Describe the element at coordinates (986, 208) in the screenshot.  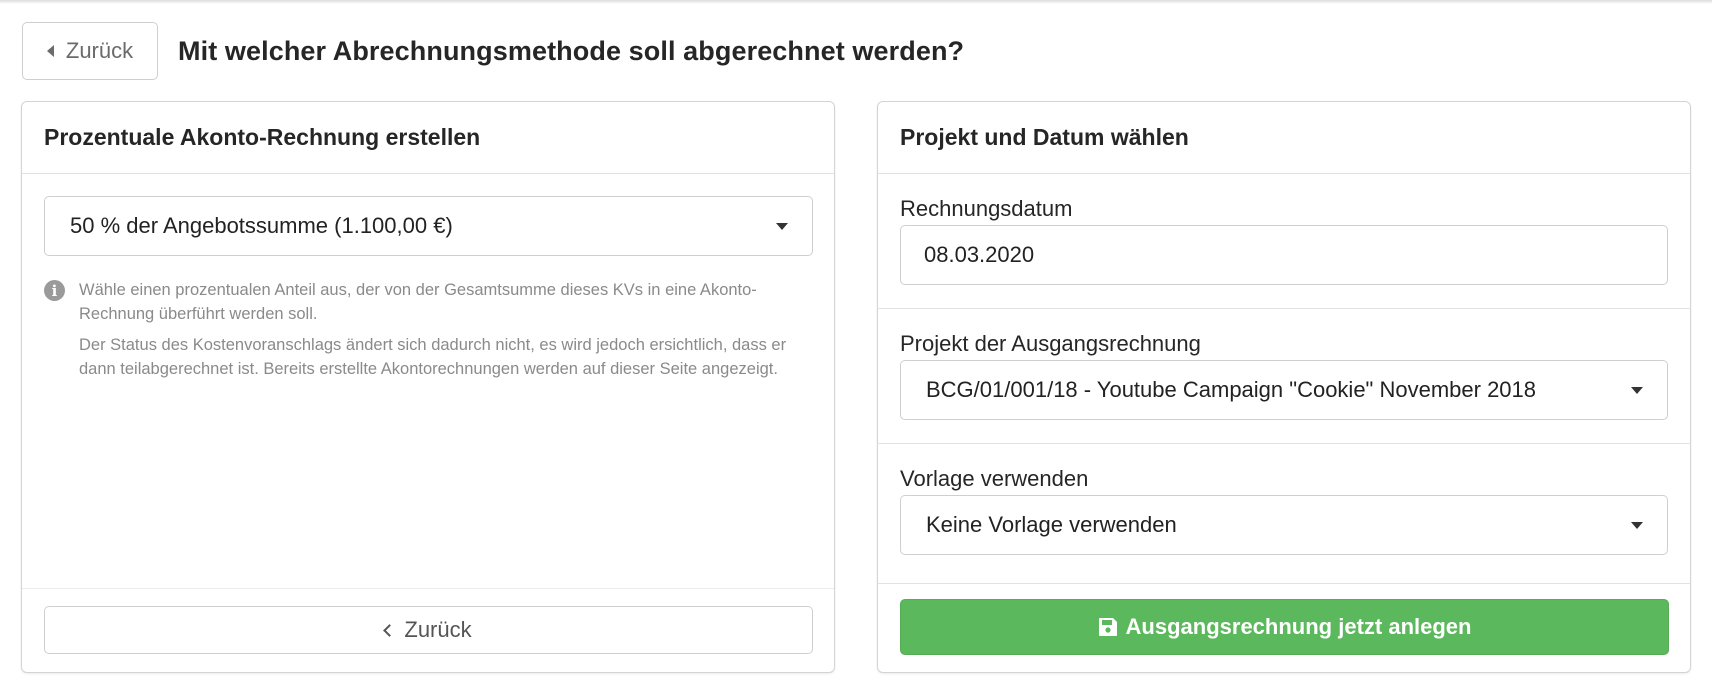
I see `invoice-date-label: Rechnungsdatum` at that location.